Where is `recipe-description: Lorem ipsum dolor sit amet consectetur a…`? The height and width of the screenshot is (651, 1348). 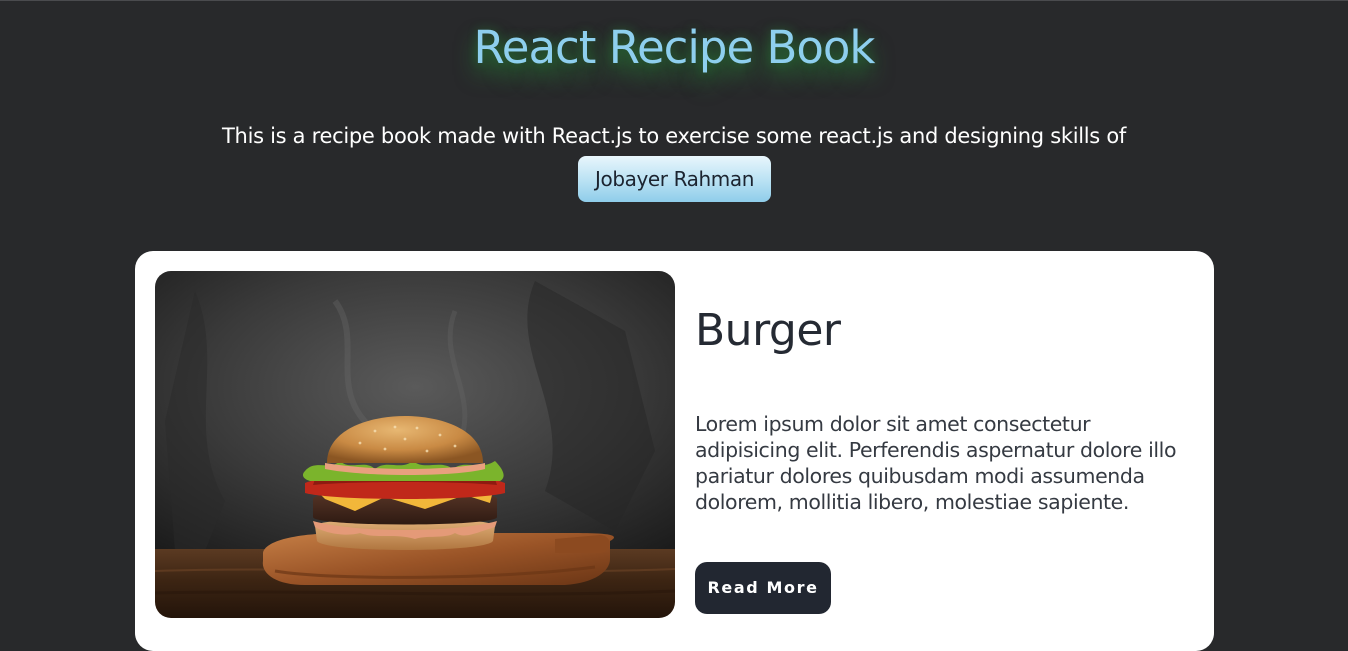 recipe-description: Lorem ipsum dolor sit amet consectetur a… is located at coordinates (936, 463).